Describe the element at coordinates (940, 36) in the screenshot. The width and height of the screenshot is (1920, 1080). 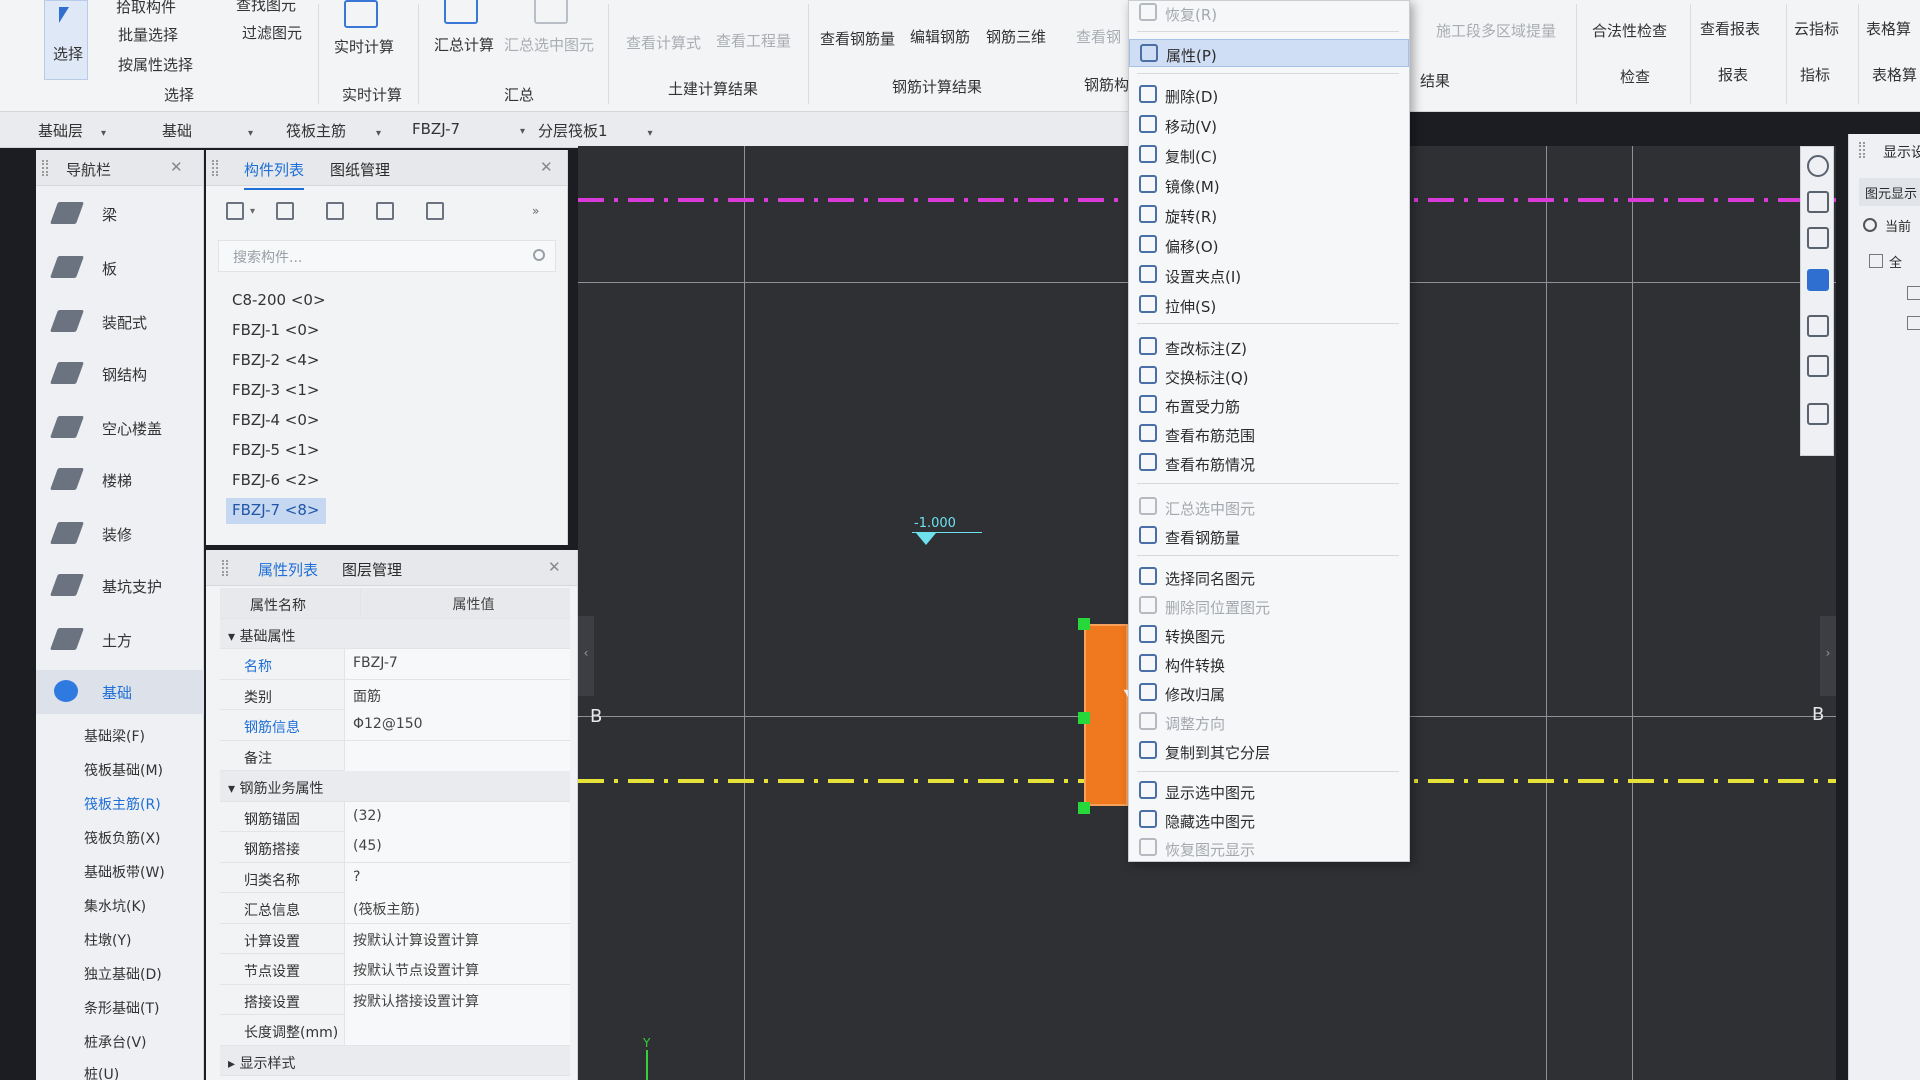
I see `edit-rebar-button: 编辑钢筋` at that location.